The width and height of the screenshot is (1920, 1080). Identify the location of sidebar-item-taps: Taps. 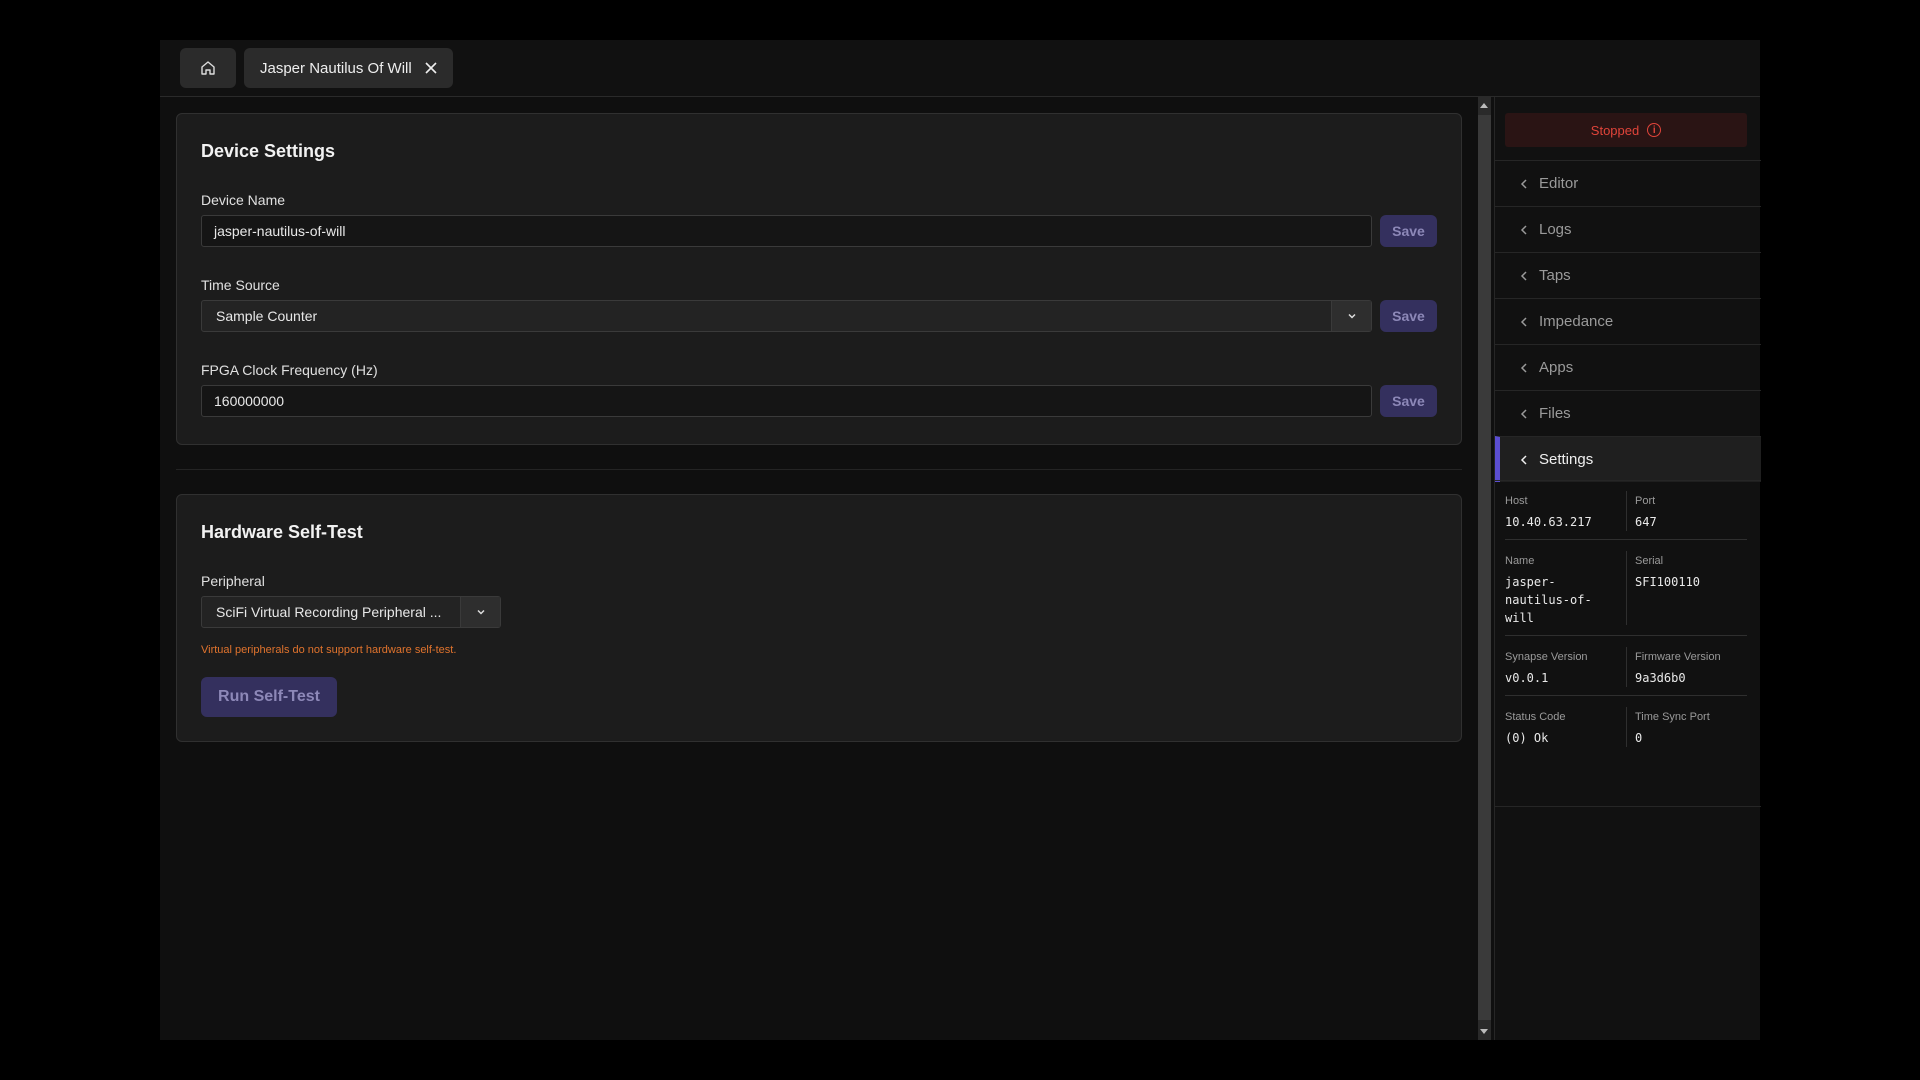
(1628, 275).